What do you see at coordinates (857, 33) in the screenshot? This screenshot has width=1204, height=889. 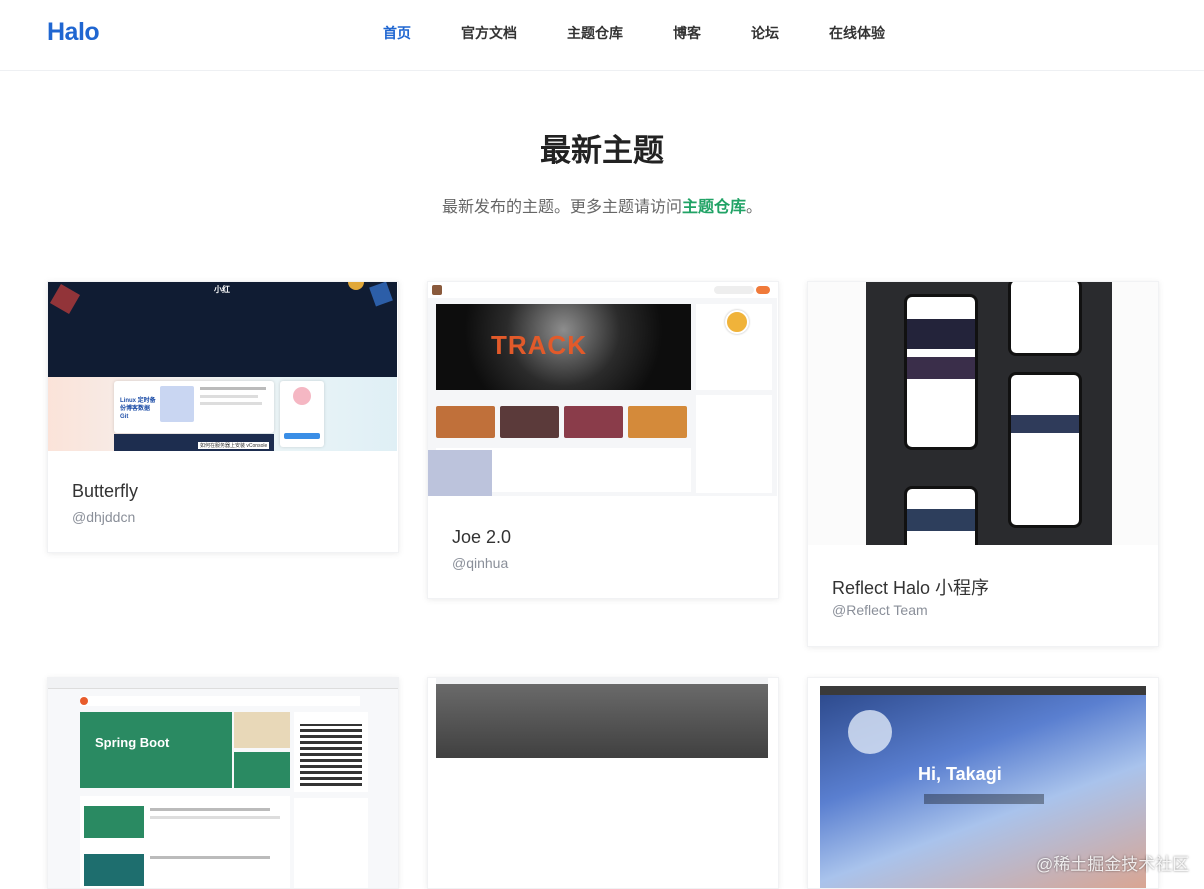 I see `nav-item-demo: 在线体验` at bounding box center [857, 33].